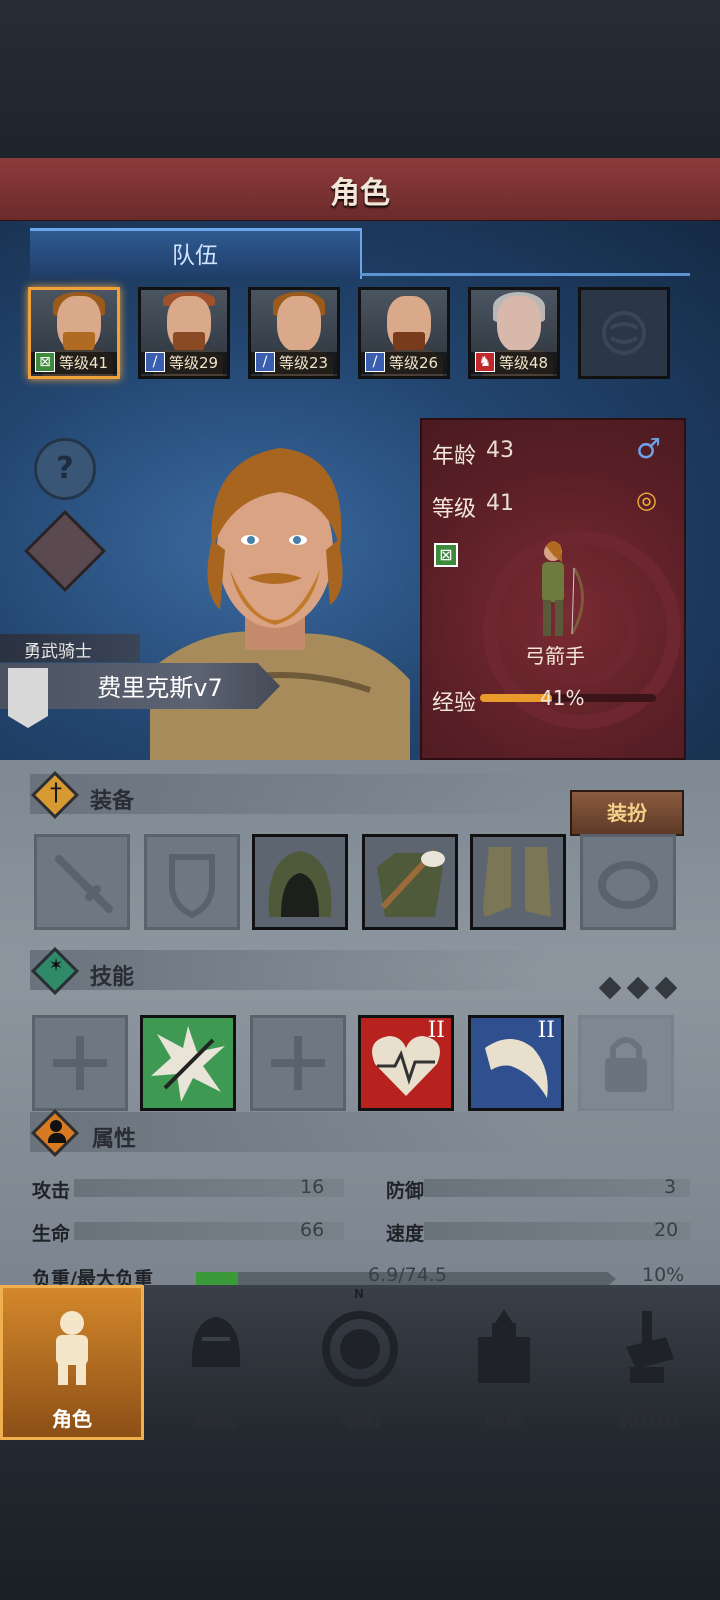 This screenshot has height=1600, width=720. Describe the element at coordinates (525, 274) in the screenshot. I see `tab-underline` at that location.